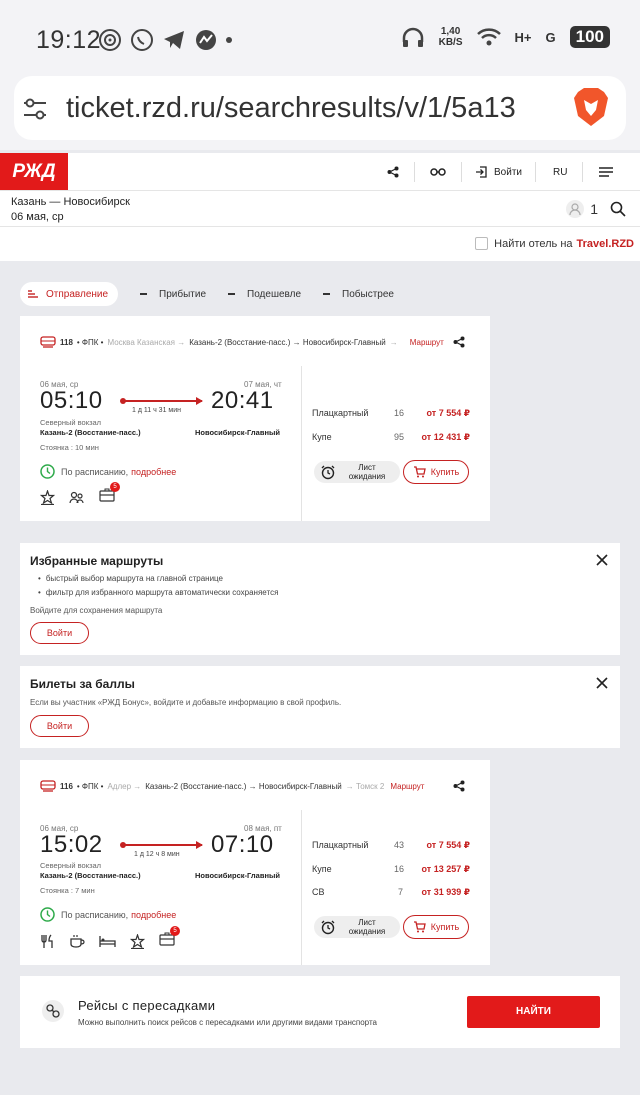 The image size is (640, 1095). I want to click on podcast-icon, so click(110, 40).